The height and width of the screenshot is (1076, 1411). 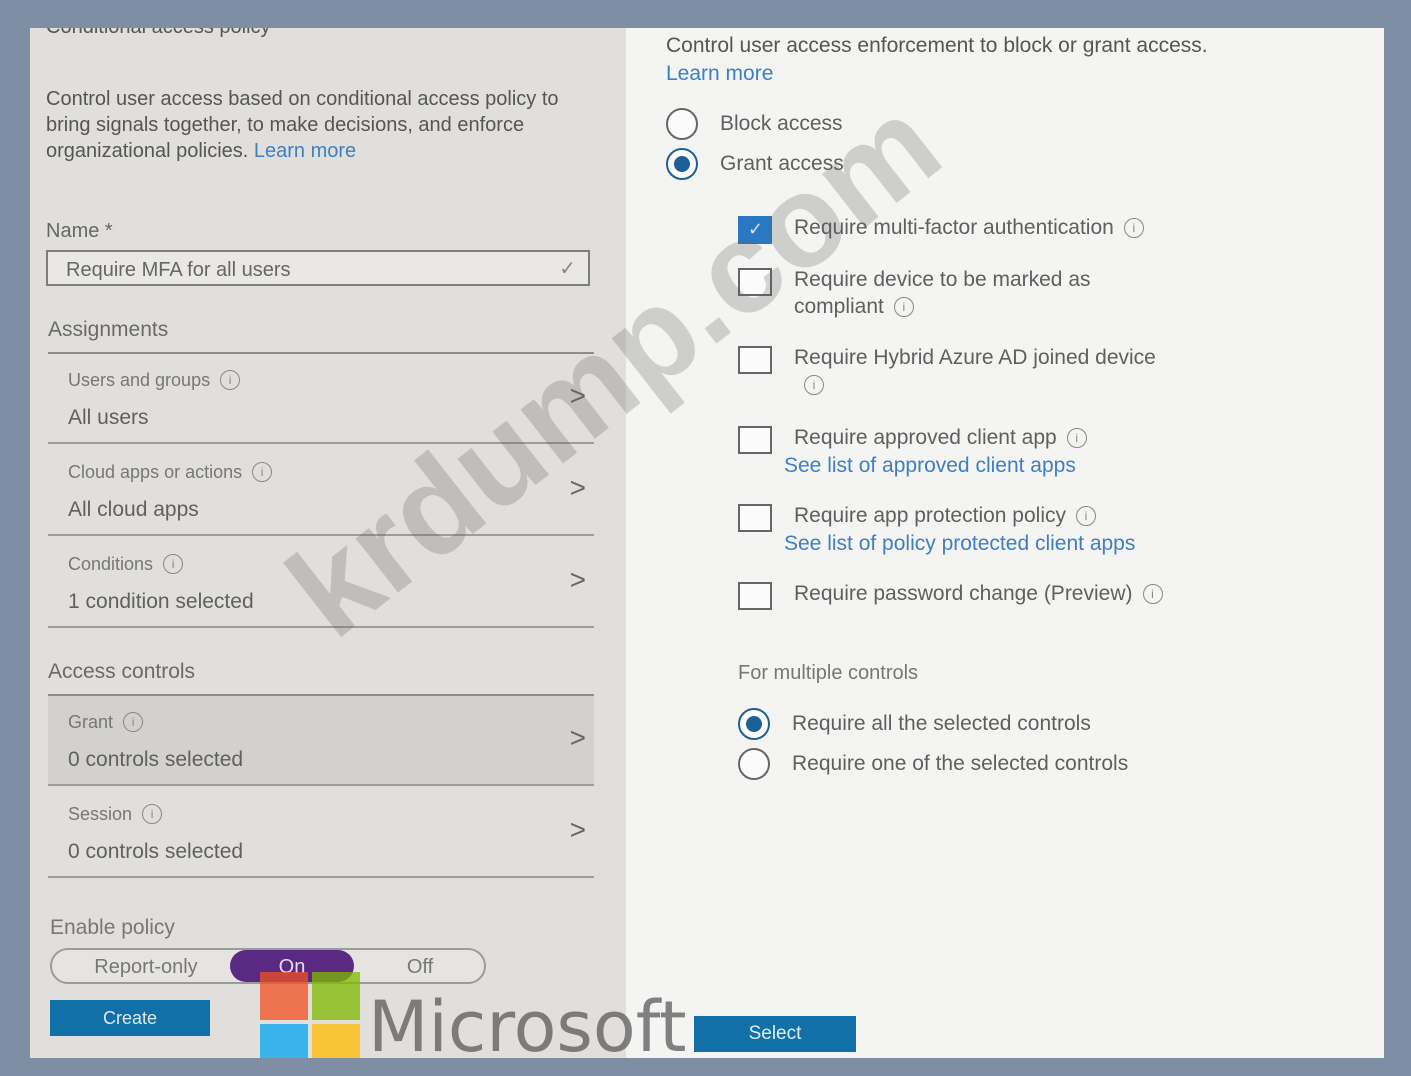 What do you see at coordinates (755, 596) in the screenshot?
I see `password-change-checkbox` at bounding box center [755, 596].